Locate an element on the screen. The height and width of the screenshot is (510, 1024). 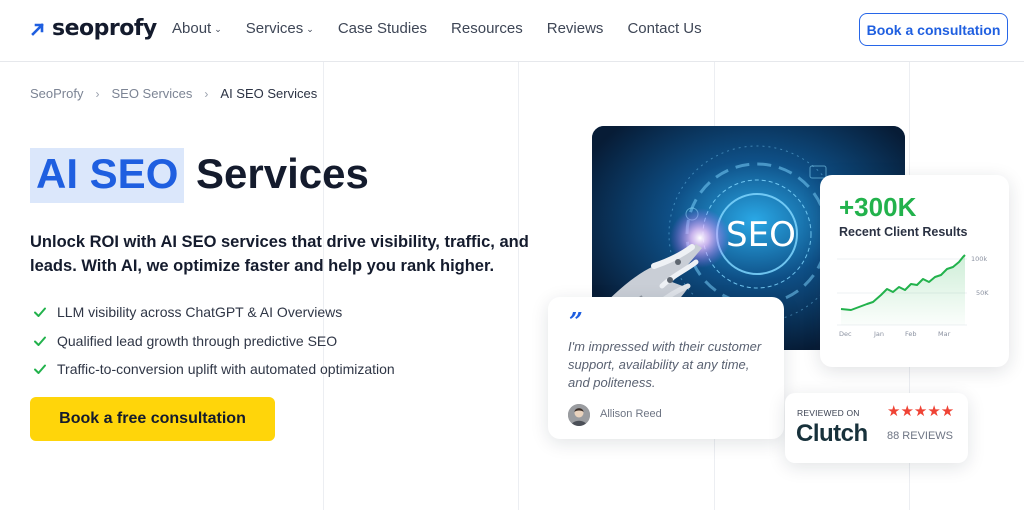
x-tick-label: Dec is located at coordinates (845, 334).